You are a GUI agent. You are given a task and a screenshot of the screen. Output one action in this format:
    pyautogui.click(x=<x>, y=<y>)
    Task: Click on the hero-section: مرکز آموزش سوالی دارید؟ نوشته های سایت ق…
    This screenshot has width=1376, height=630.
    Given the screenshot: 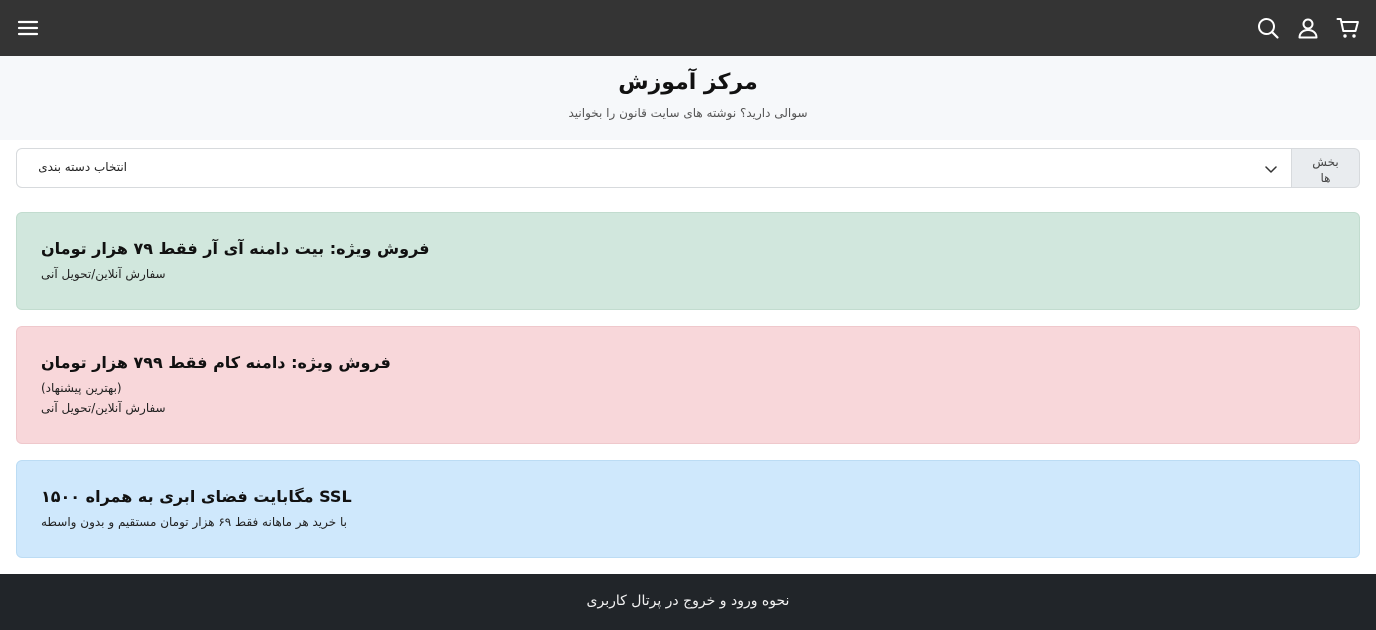 What is the action you would take?
    pyautogui.click(x=688, y=98)
    